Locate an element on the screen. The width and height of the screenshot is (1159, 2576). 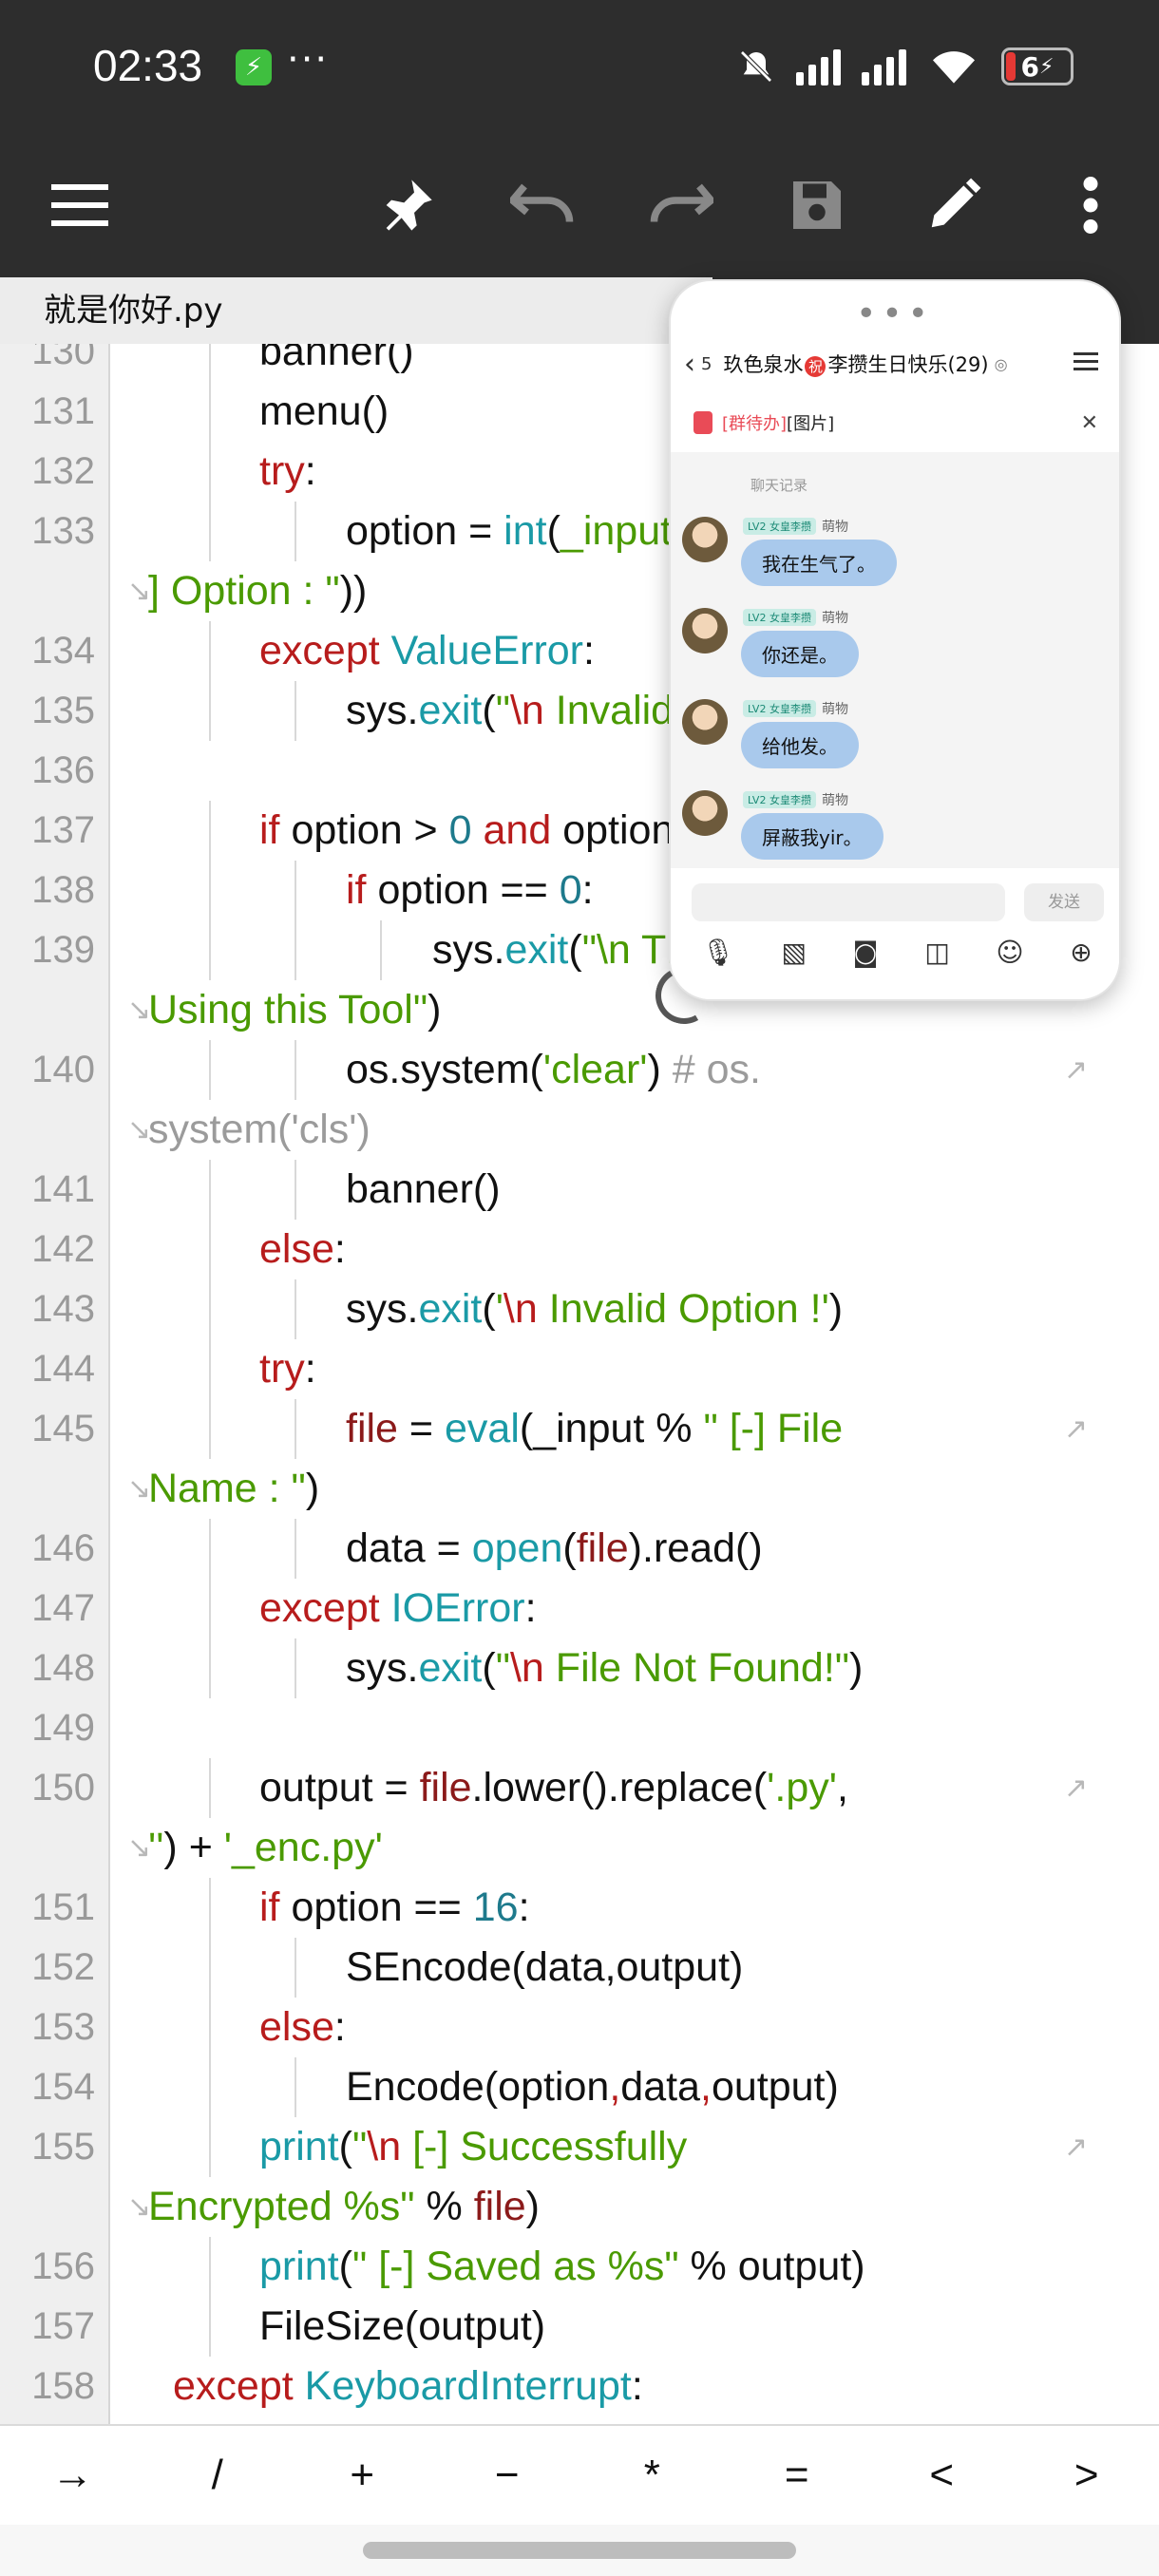
code-line: 142 else: is located at coordinates (579, 1249).